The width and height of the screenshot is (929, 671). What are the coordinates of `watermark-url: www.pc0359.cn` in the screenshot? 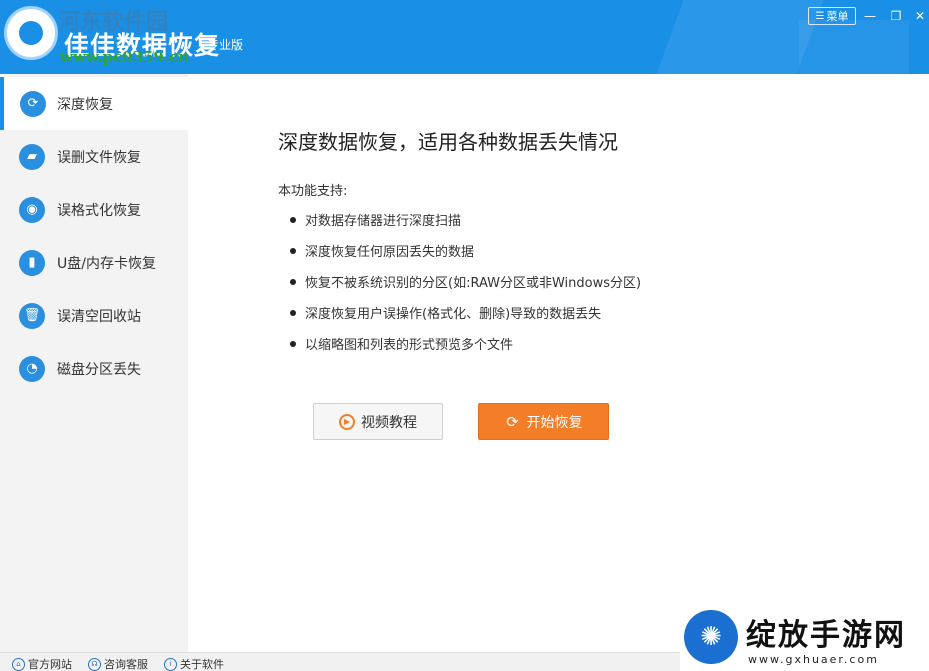 It's located at (125, 57).